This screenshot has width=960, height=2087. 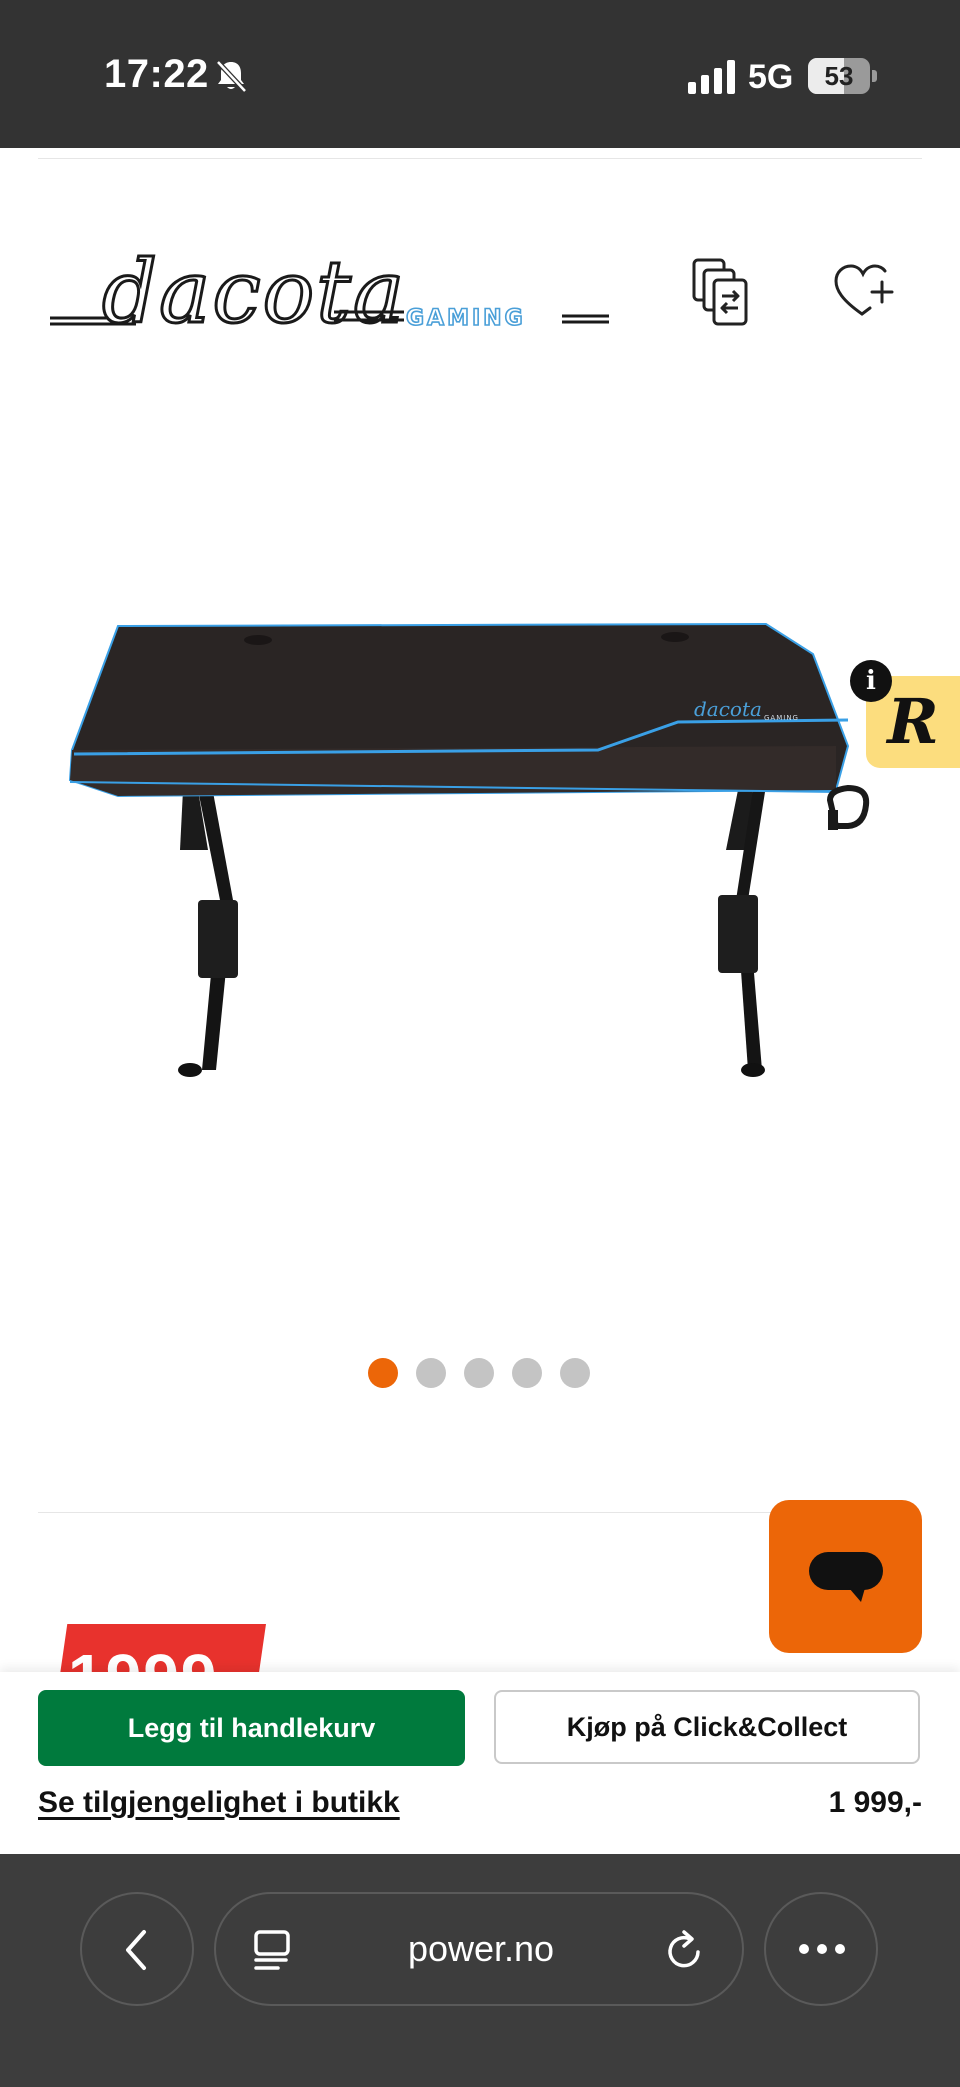 I want to click on product-logo-text: dacota, so click(x=728, y=709).